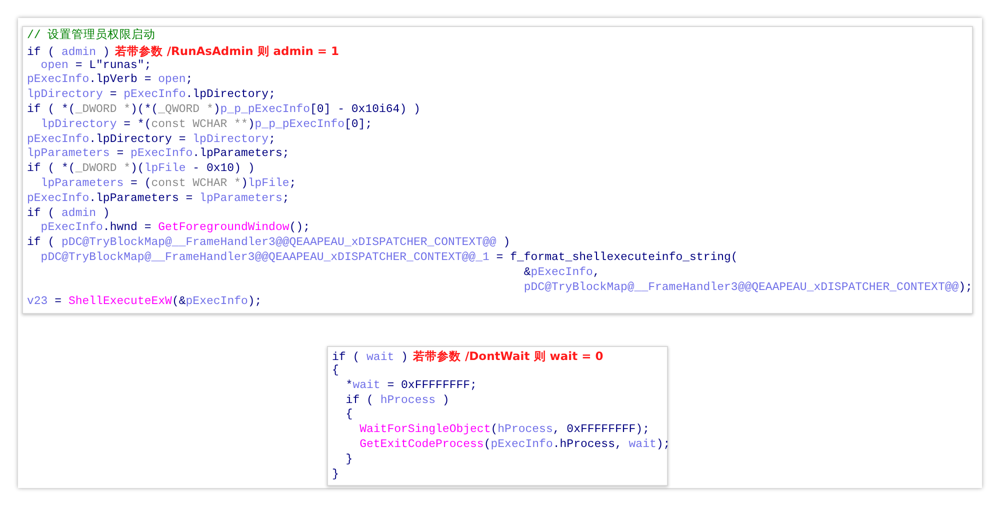  What do you see at coordinates (158, 199) in the screenshot?
I see `code-line: pExecInfo.lpParameters = lpParameters;` at bounding box center [158, 199].